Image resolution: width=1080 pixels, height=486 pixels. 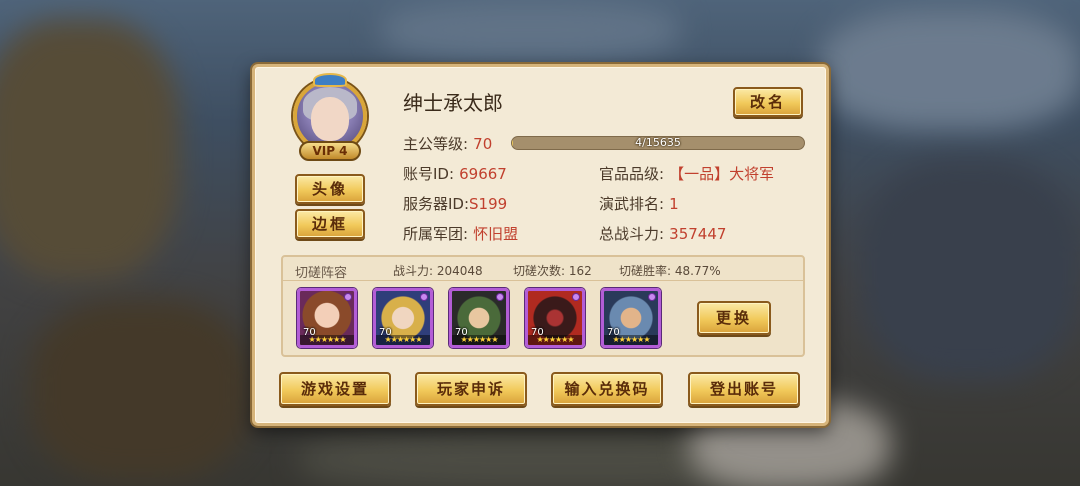 What do you see at coordinates (670, 271) in the screenshot?
I see `lineup-winrate: 切磋胜率: 48.77%` at bounding box center [670, 271].